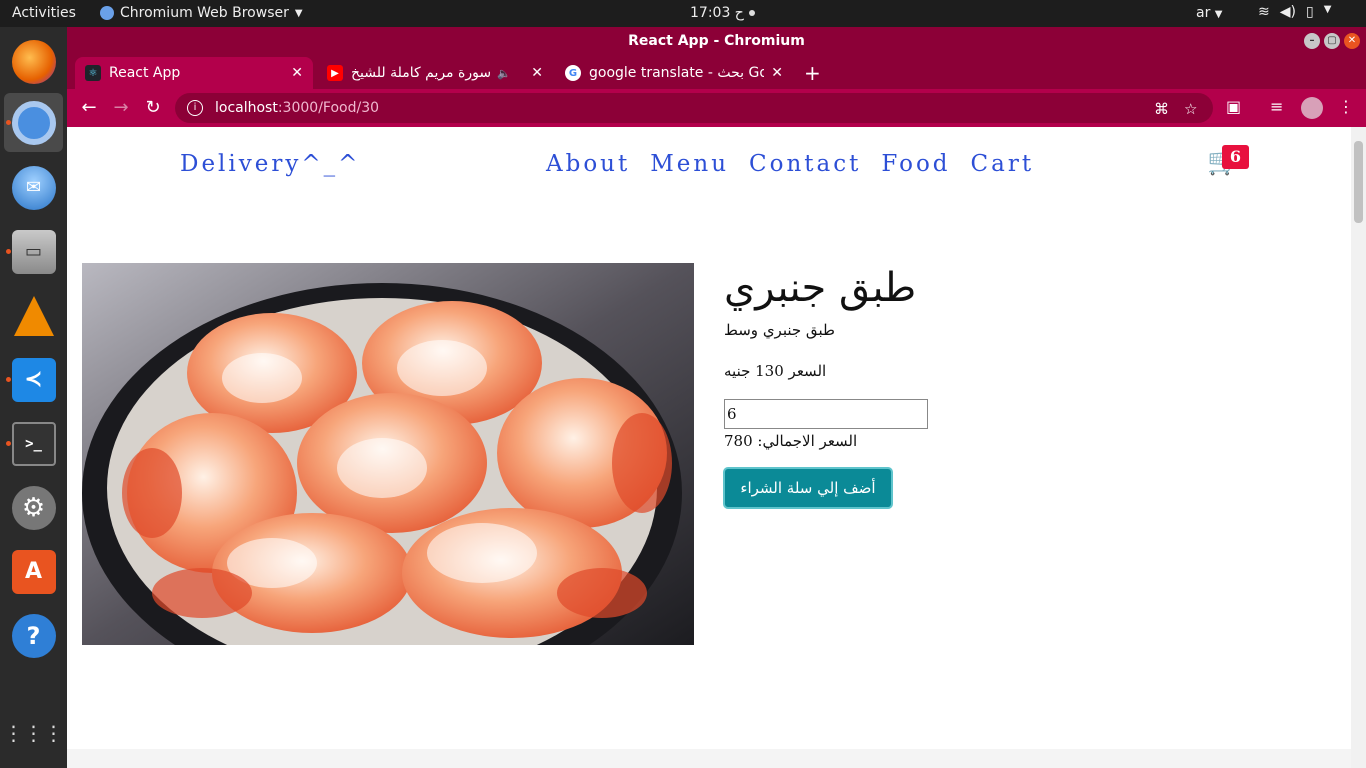 The height and width of the screenshot is (768, 1366). Describe the element at coordinates (1287, 12) in the screenshot. I see `volume-icon: ◀)` at that location.